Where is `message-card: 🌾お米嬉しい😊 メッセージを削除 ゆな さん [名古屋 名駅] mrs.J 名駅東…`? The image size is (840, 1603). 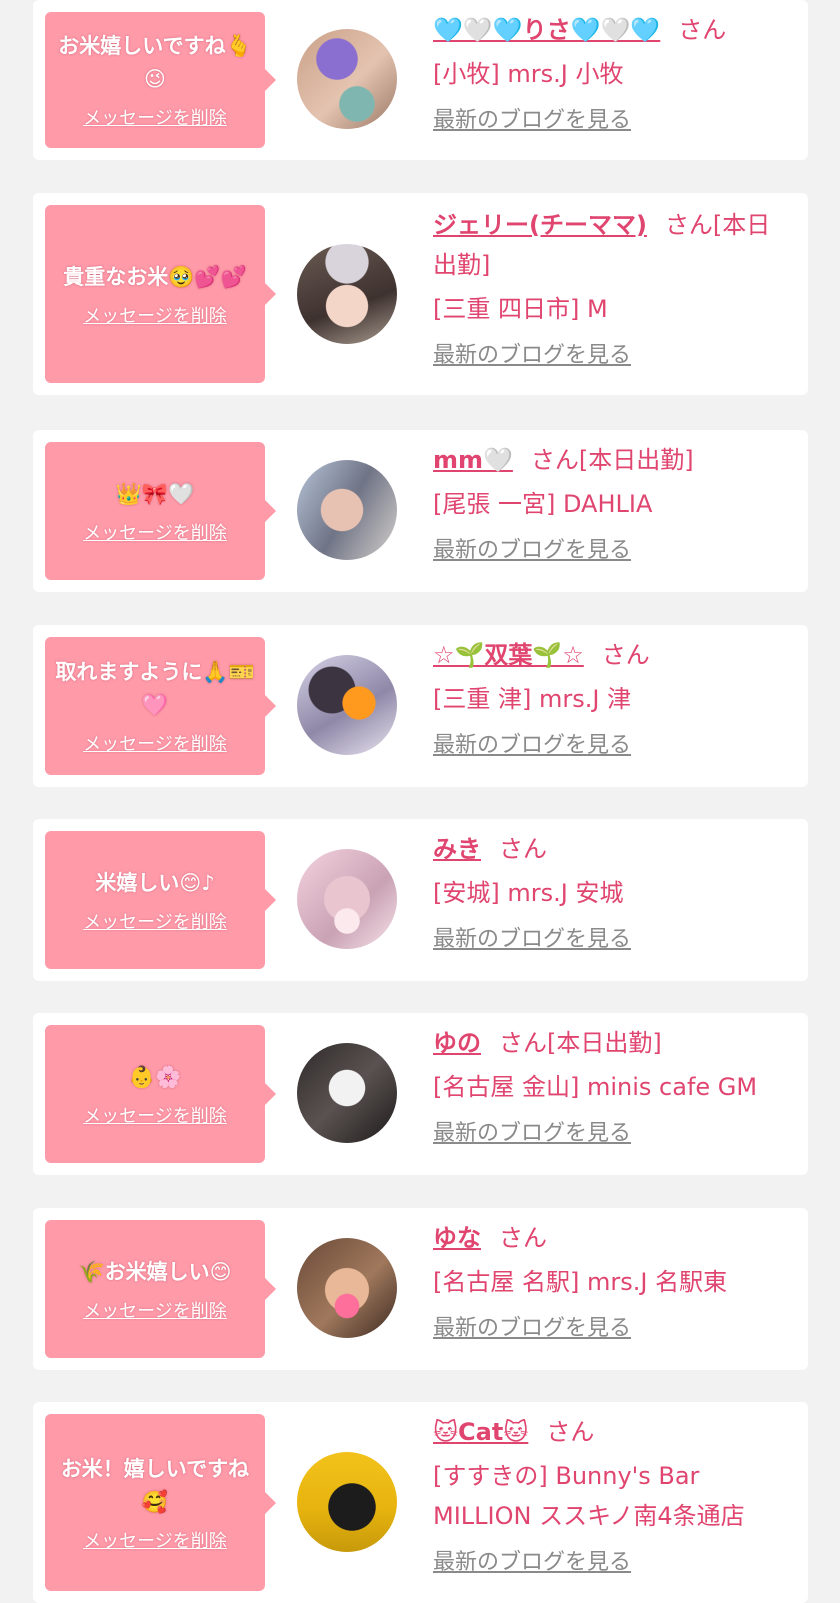 message-card: 🌾お米嬉しい😊 メッセージを削除 ゆな さん [名古屋 名駅] mrs.J 名駅東… is located at coordinates (420, 1289).